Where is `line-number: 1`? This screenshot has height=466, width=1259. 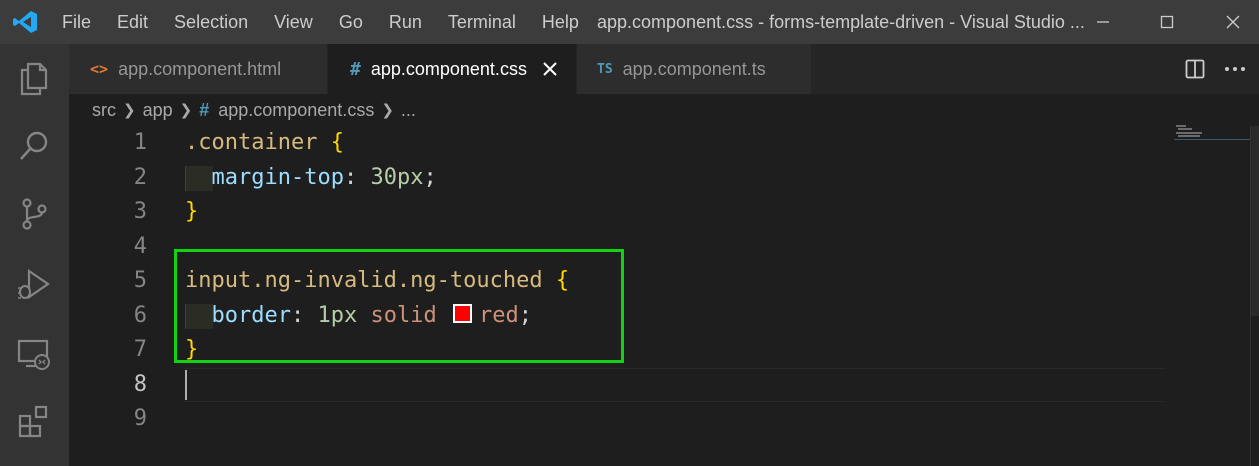 line-number: 1 is located at coordinates (140, 142).